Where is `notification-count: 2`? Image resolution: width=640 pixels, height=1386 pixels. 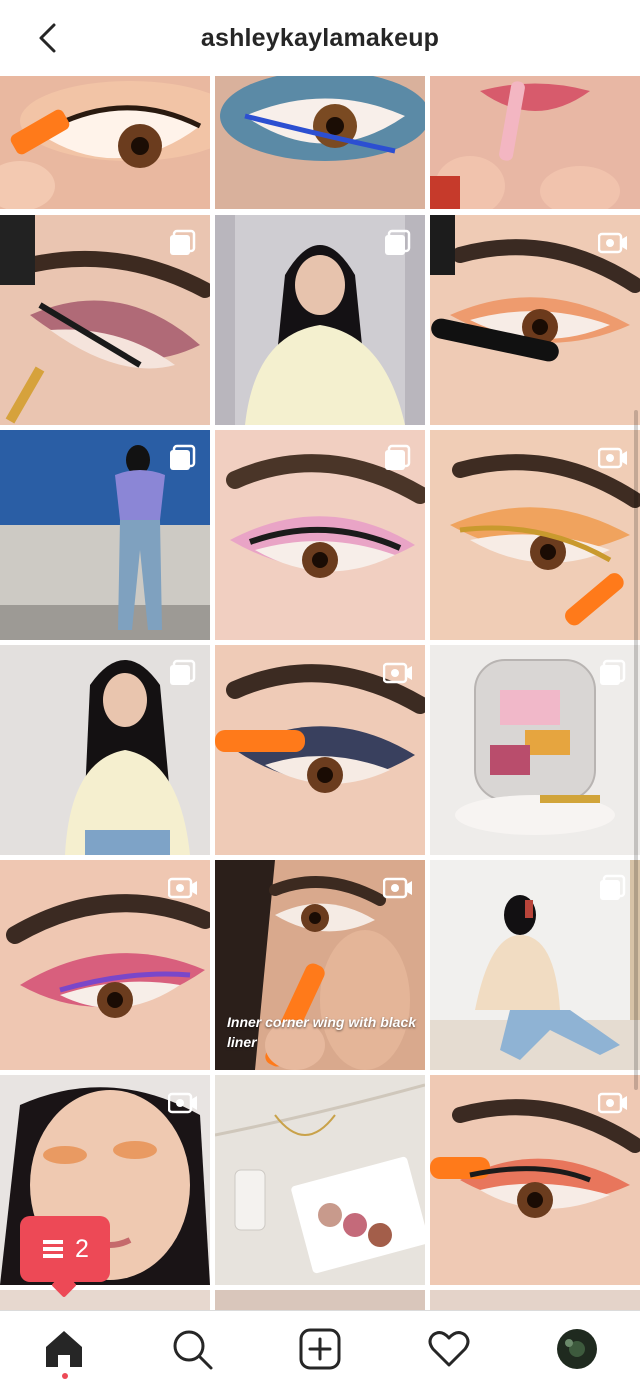
notification-count: 2 is located at coordinates (82, 1248).